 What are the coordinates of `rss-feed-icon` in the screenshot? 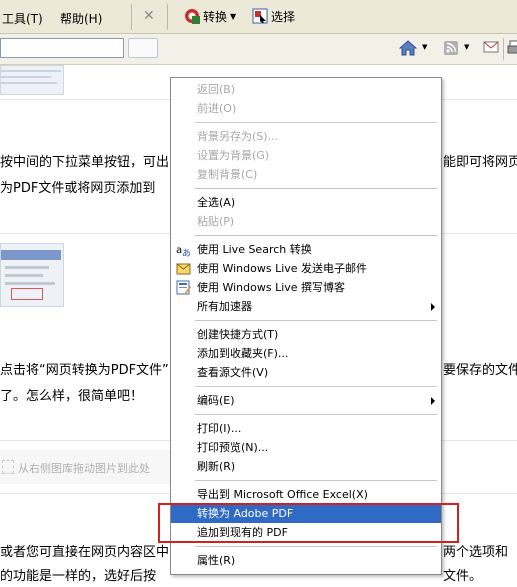 It's located at (451, 48).